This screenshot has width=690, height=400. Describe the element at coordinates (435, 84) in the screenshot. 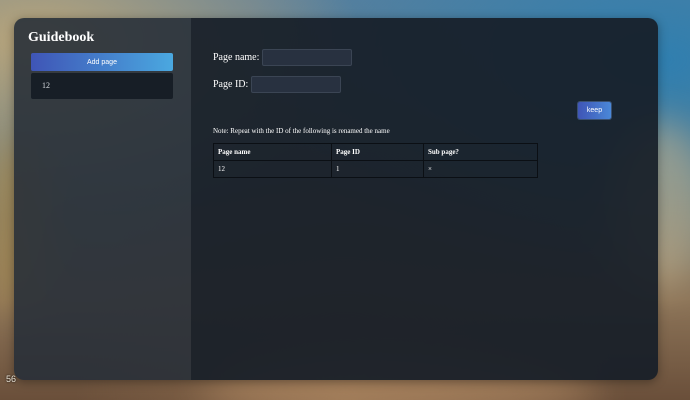

I see `page-id-row: Page ID:` at that location.